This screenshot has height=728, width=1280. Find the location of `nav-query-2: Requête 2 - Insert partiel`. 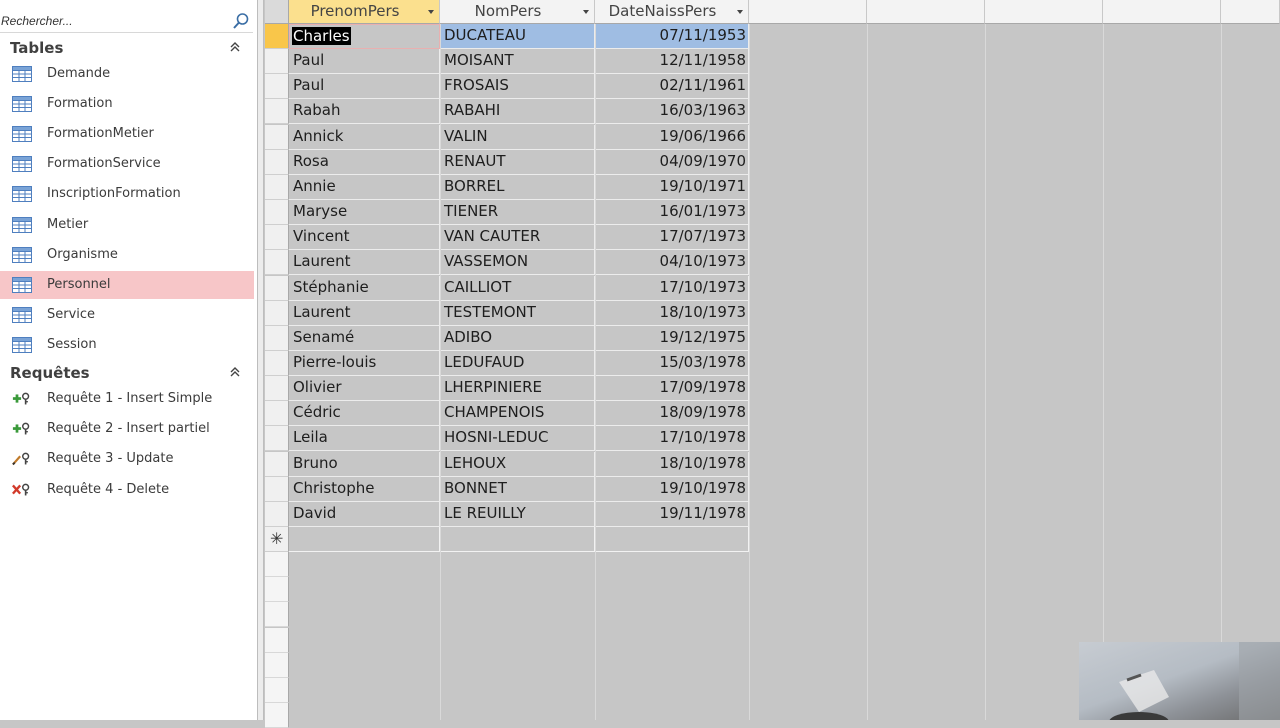

nav-query-2: Requête 2 - Insert partiel is located at coordinates (127, 429).